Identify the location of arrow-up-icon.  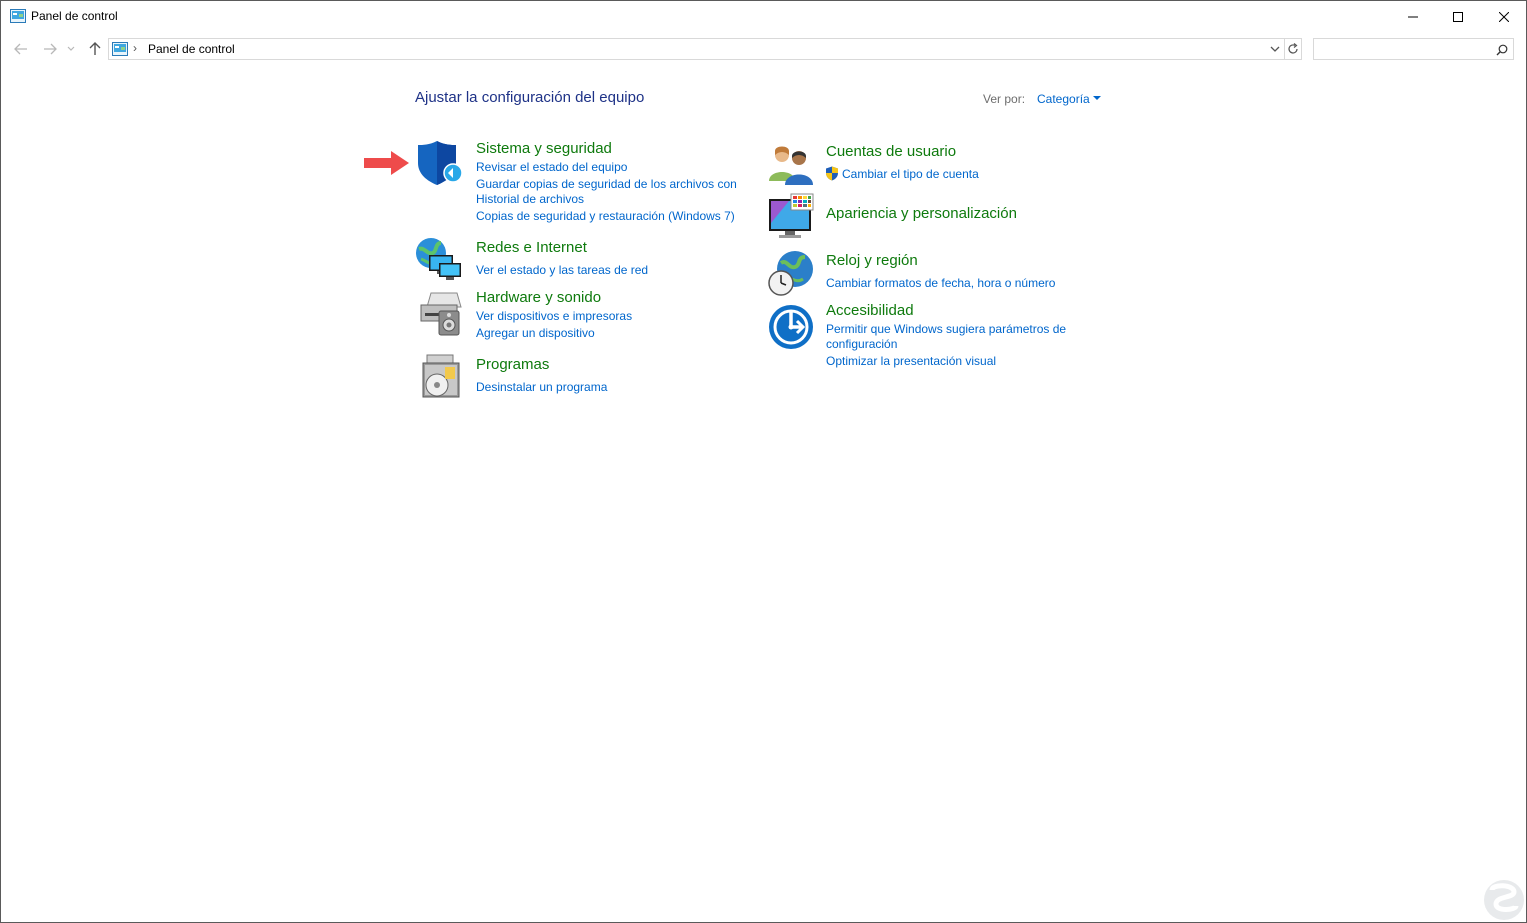
(95, 48).